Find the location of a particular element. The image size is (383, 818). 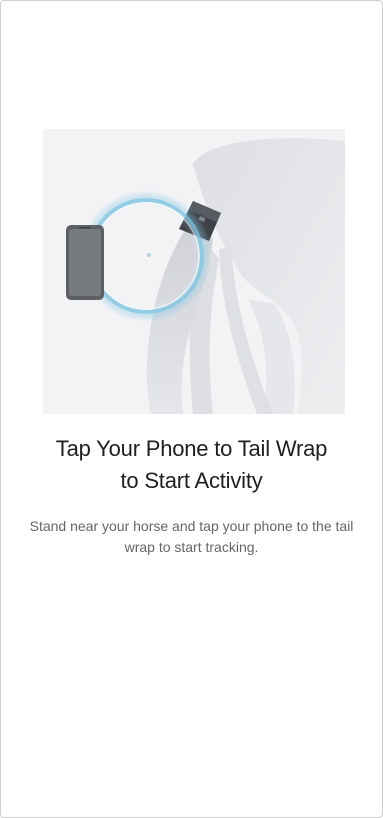

phone-icon is located at coordinates (85, 262).